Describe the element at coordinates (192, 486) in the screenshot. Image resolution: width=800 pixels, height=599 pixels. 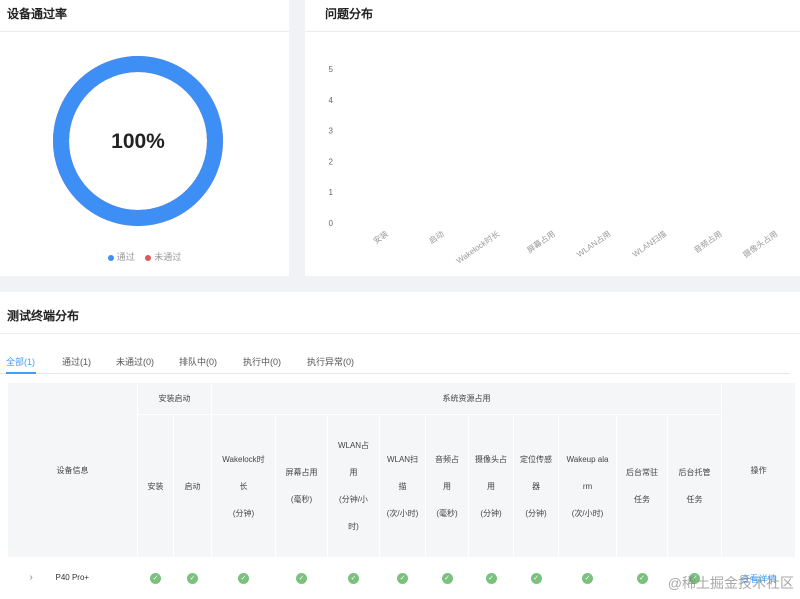
I see `header-launch: 启动` at that location.